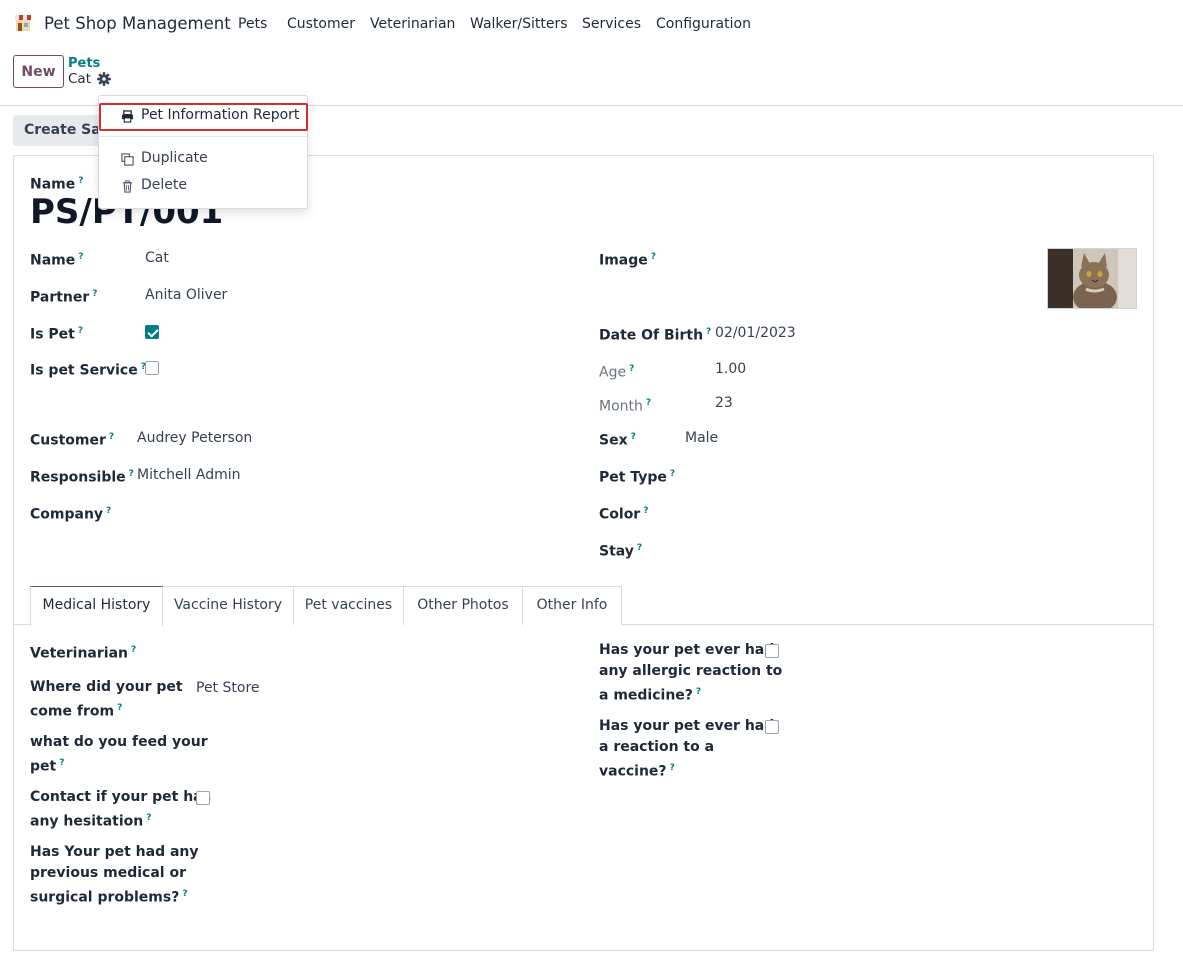  What do you see at coordinates (152, 368) in the screenshot?
I see `is-pet-service-checkbox` at bounding box center [152, 368].